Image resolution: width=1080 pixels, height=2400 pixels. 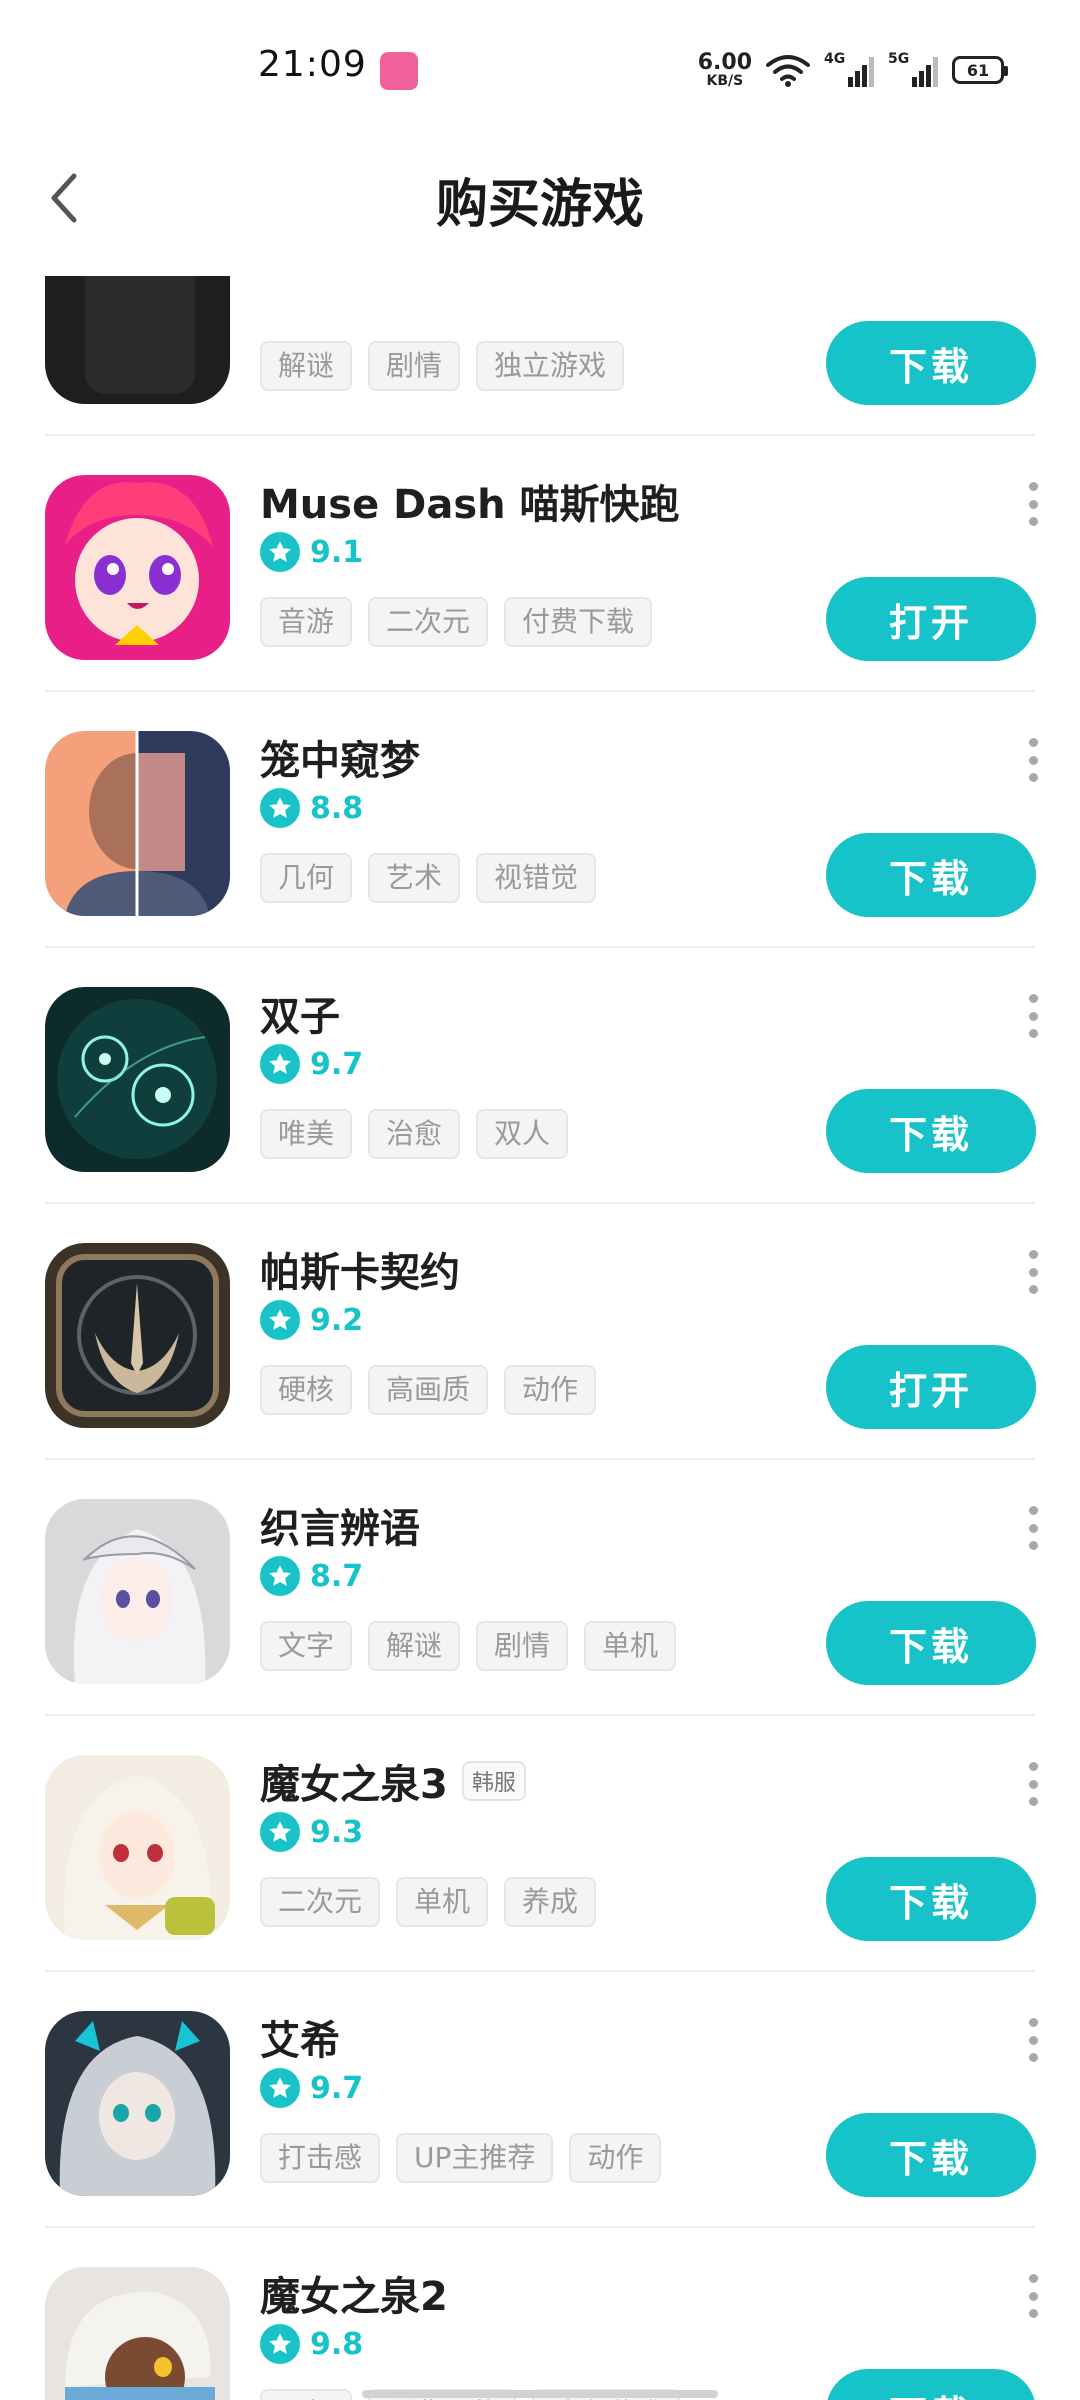 I want to click on game-name-row: 魔女之泉3 韩服, so click(x=393, y=1781).